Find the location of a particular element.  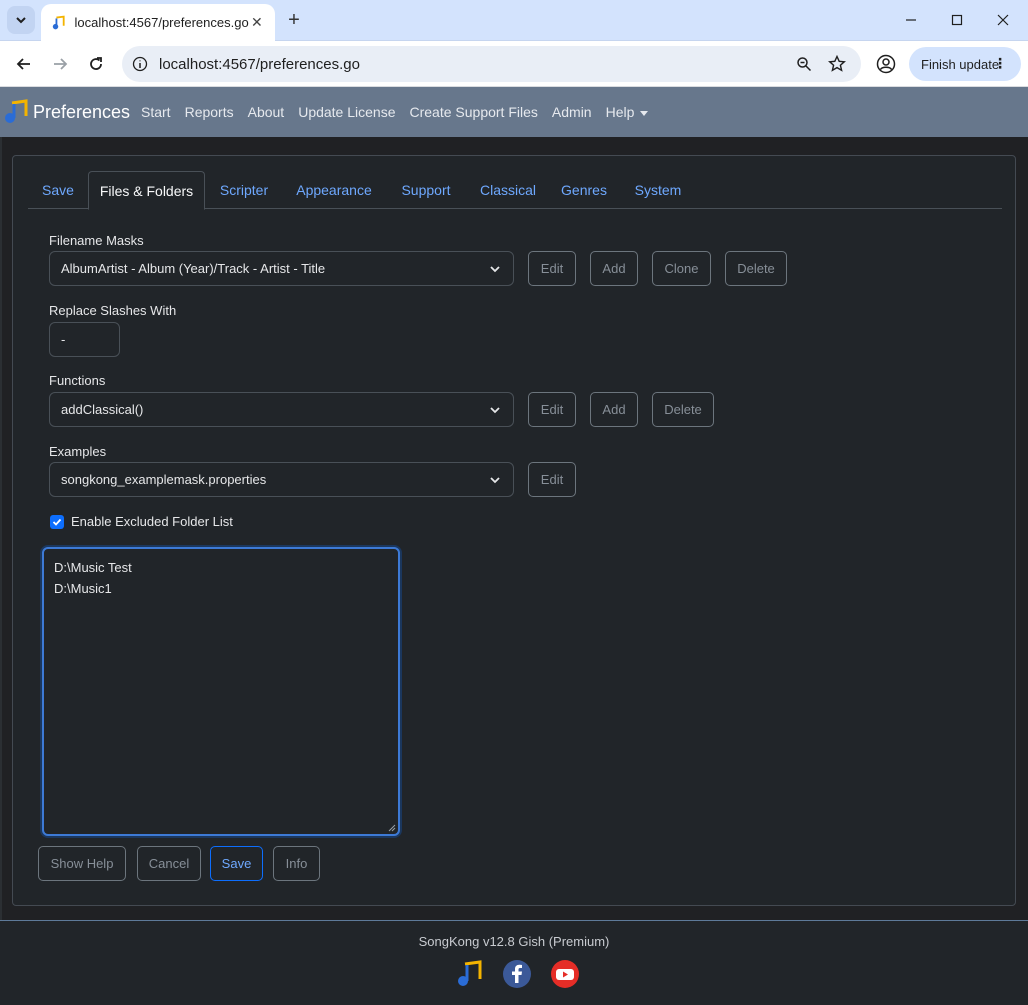

new-tab-icon: + is located at coordinates (294, 20).